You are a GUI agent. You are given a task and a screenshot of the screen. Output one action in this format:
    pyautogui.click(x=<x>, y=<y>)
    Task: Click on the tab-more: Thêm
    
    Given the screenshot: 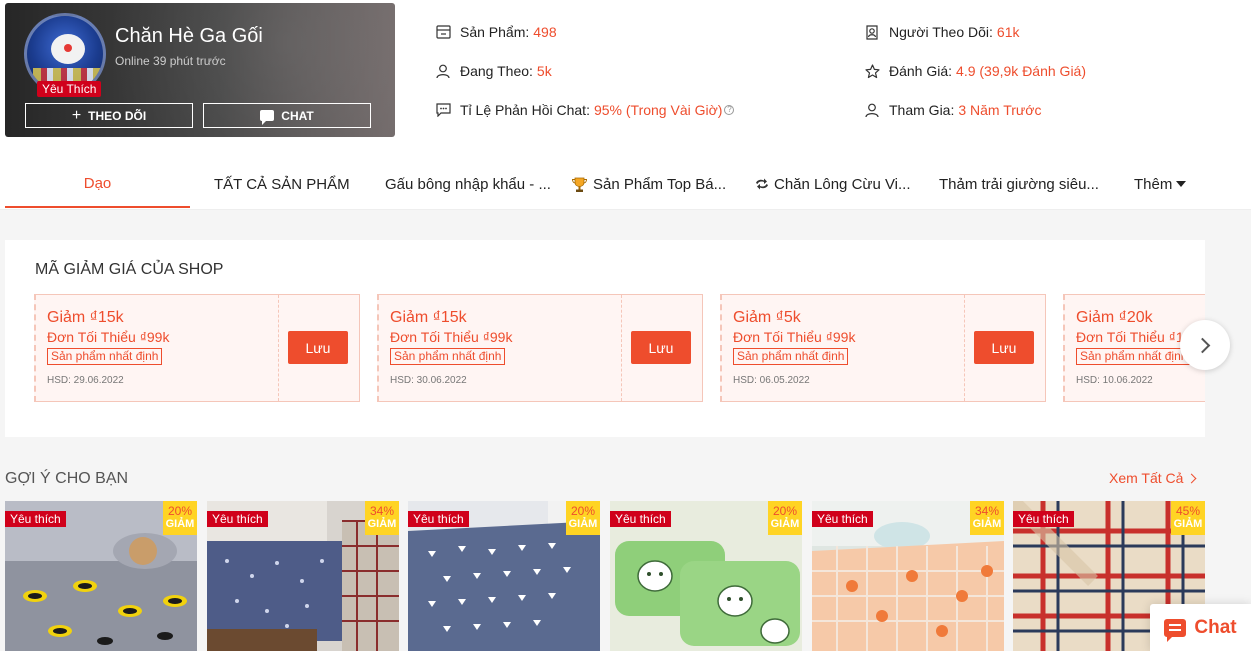 What is the action you would take?
    pyautogui.click(x=1167, y=184)
    